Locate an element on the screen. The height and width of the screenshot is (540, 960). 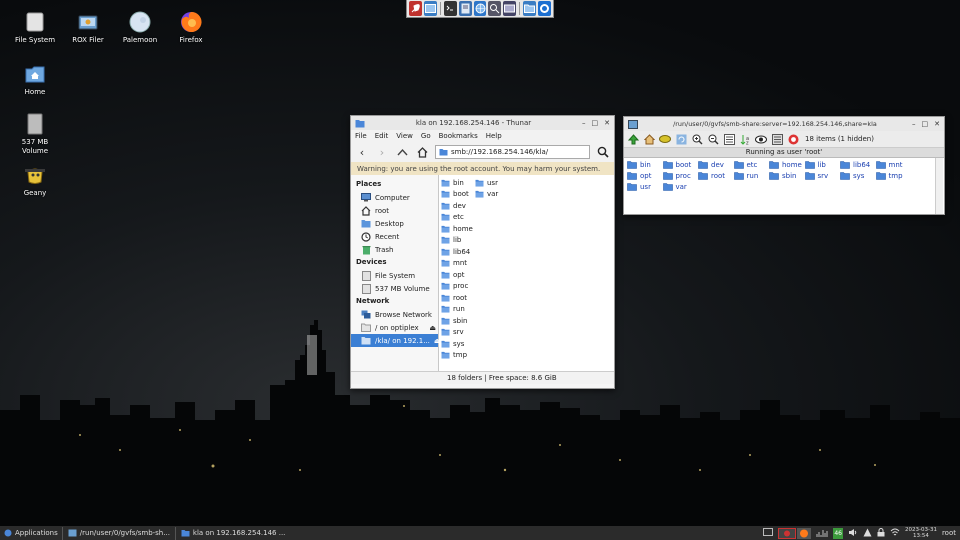
zoom-out-icon is located at coordinates (713, 139).